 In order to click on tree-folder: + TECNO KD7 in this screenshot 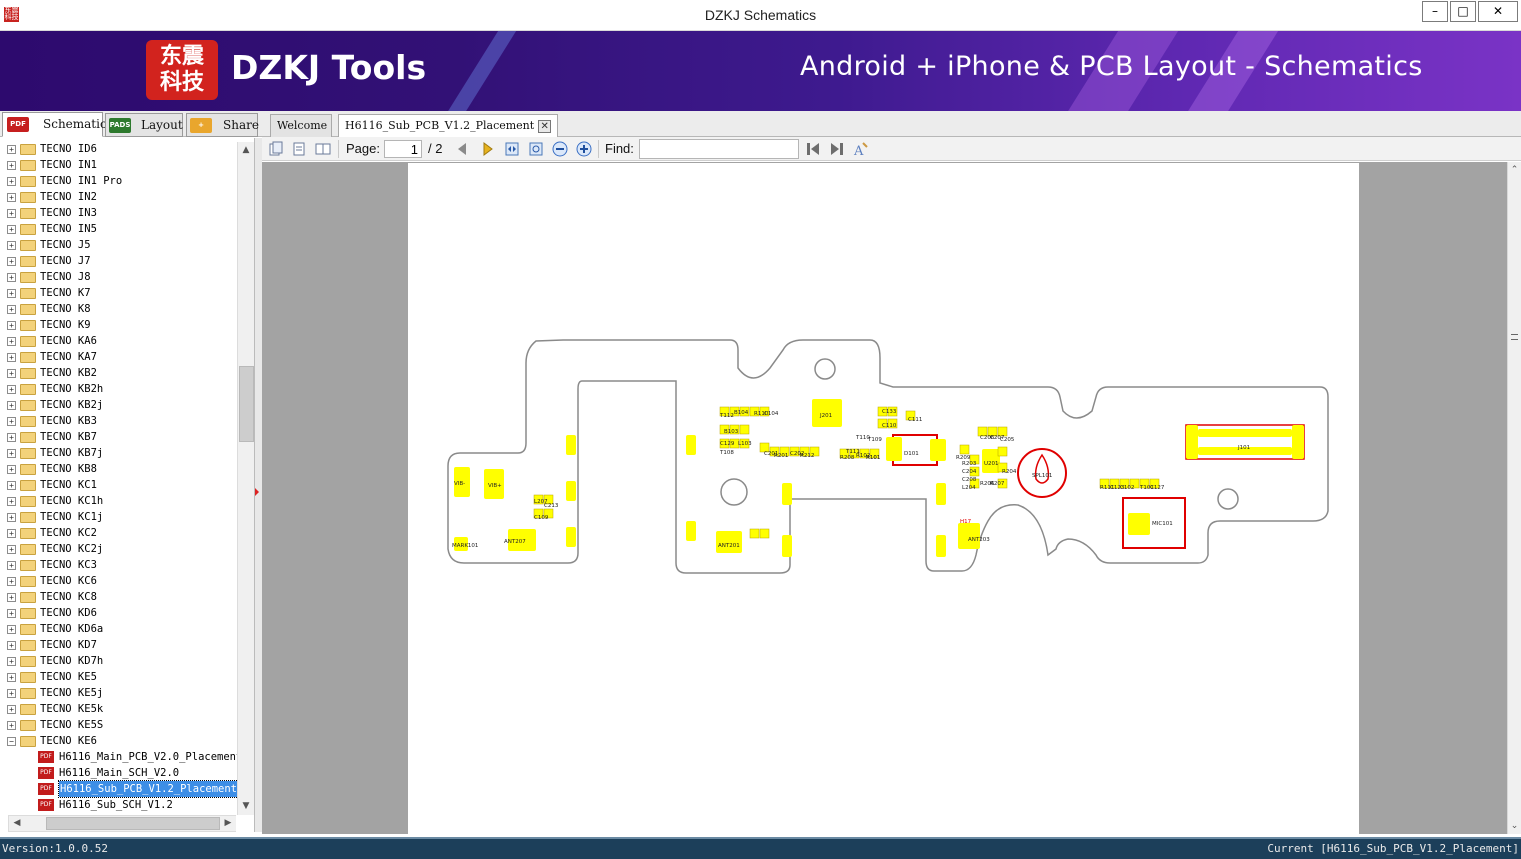, I will do `click(119, 645)`.